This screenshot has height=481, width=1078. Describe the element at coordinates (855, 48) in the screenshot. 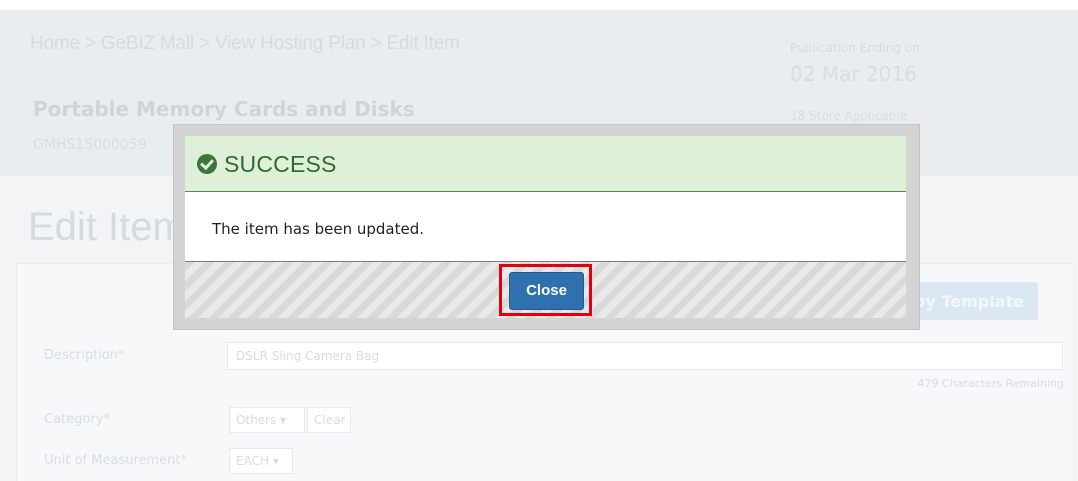

I see `publication-label: Publication Ending on` at that location.